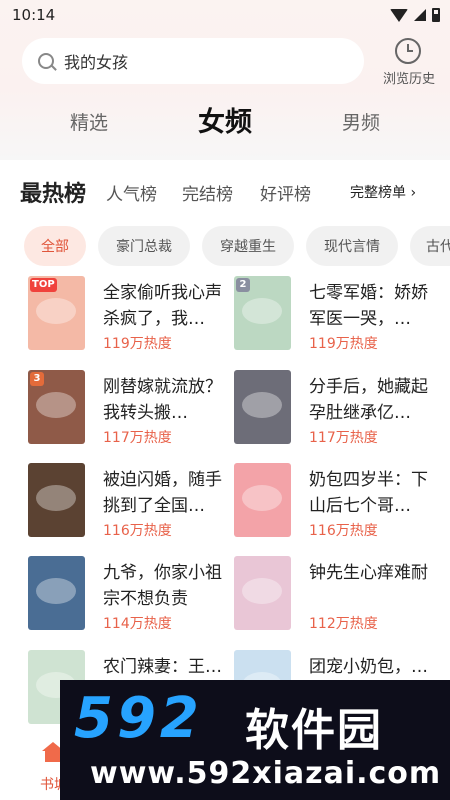 The height and width of the screenshot is (800, 450). I want to click on battery-icon, so click(436, 15).